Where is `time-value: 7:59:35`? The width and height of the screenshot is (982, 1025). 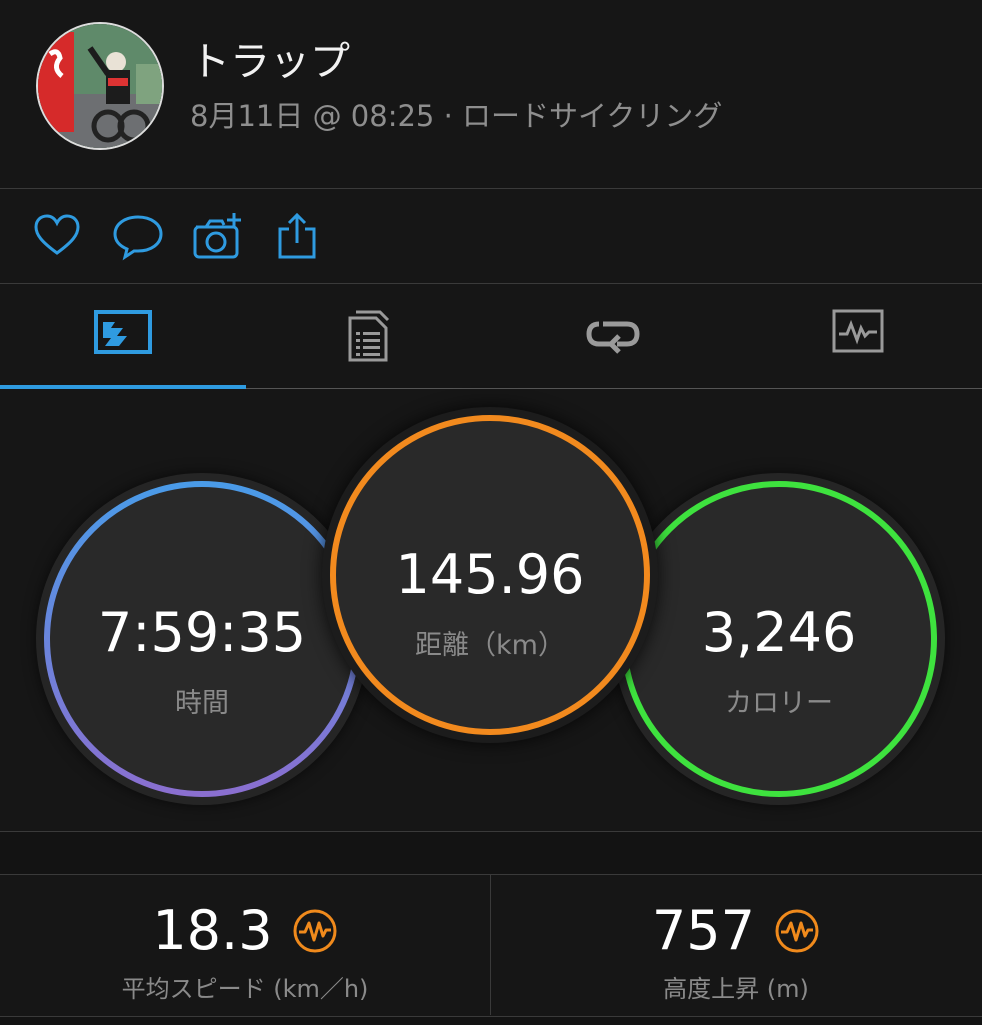 time-value: 7:59:35 is located at coordinates (202, 632).